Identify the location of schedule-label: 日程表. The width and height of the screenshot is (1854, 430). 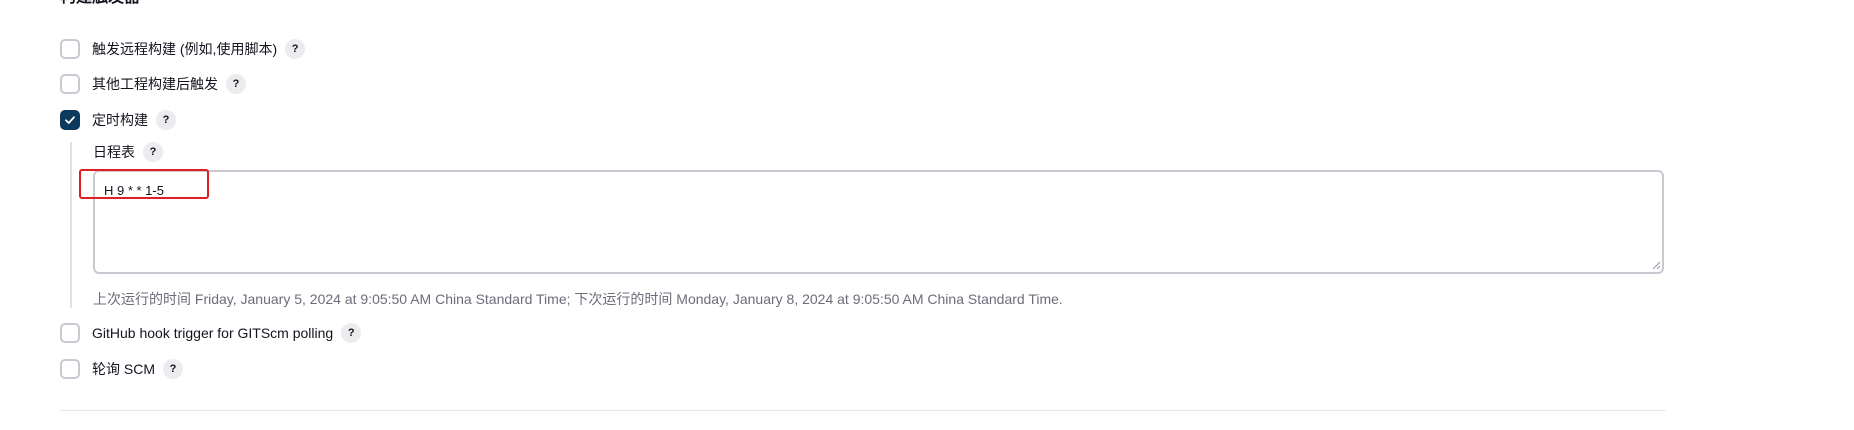
(114, 152).